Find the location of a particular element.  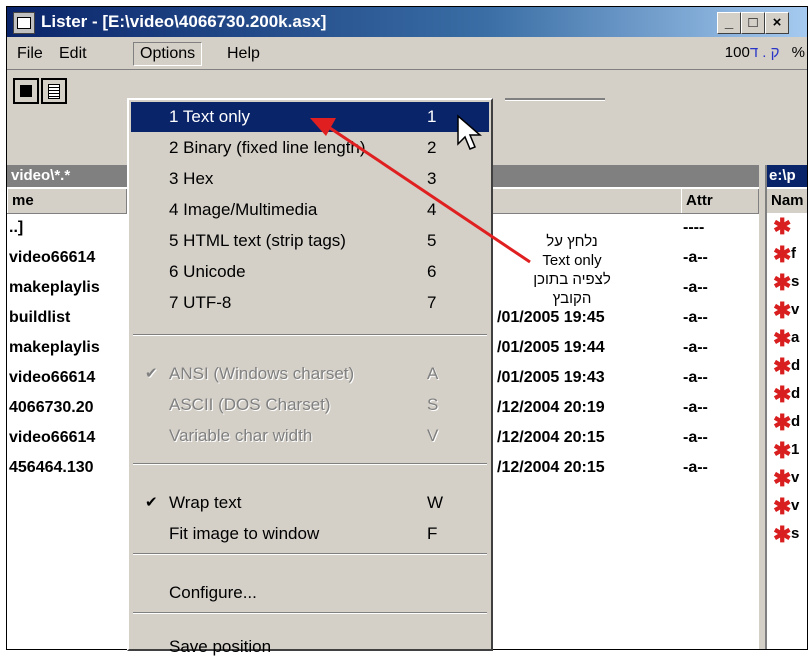

arrow-shaft is located at coordinates (430, 195).